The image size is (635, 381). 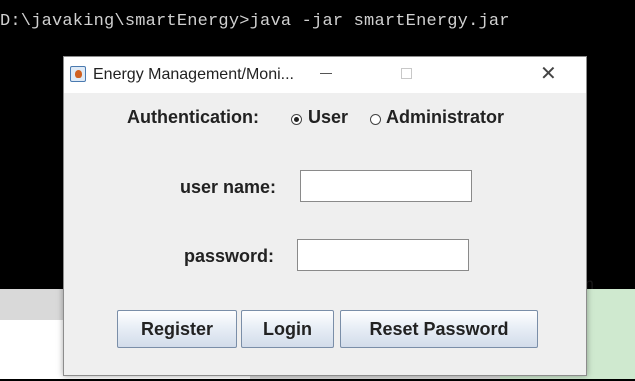 What do you see at coordinates (445, 117) in the screenshot?
I see `radio-administrator-label: Administrator` at bounding box center [445, 117].